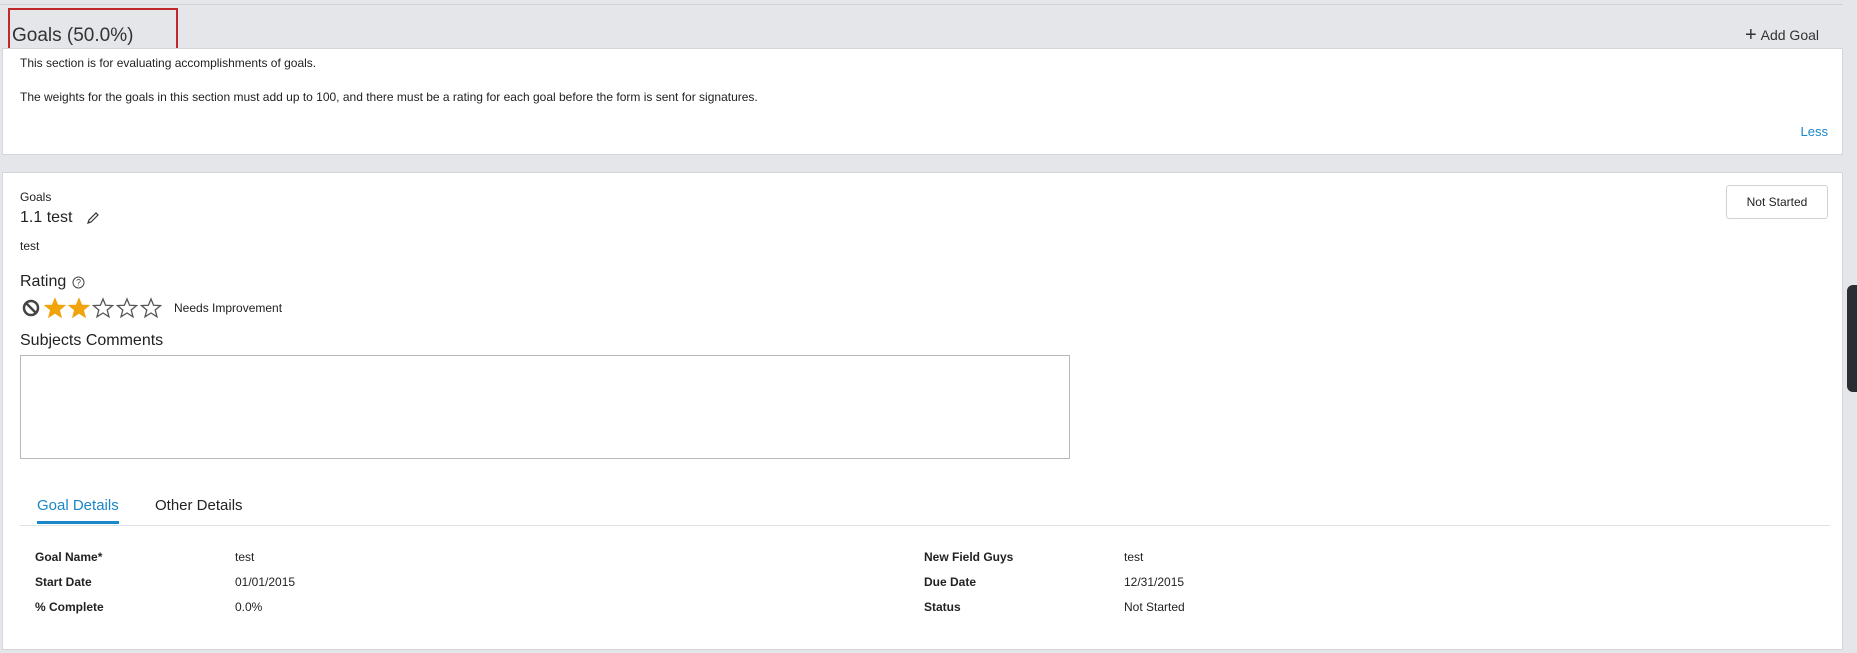 The image size is (1857, 653). What do you see at coordinates (43, 281) in the screenshot?
I see `rating-label-text: Rating` at bounding box center [43, 281].